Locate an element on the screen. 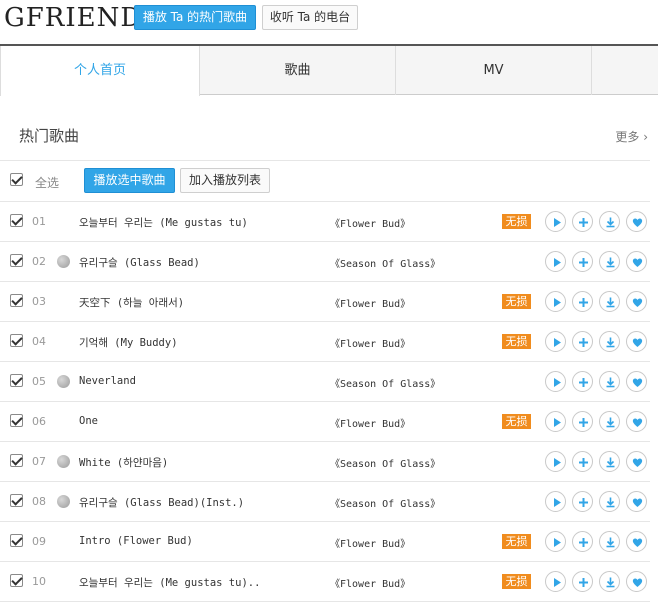 The image size is (658, 605). song-title: 유리구슬 (Glass Bead) is located at coordinates (139, 262).